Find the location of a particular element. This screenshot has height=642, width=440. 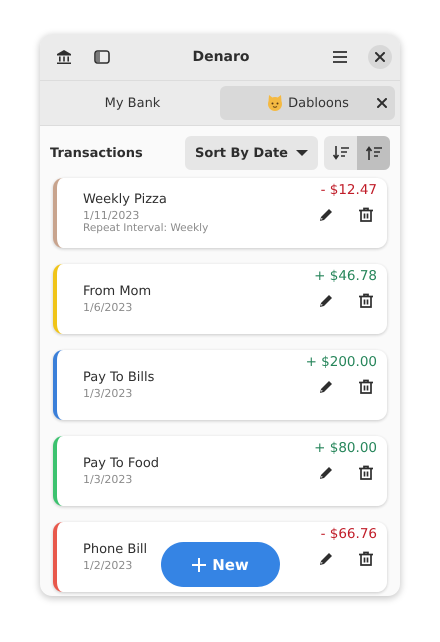

transaction-date: 1/11/2023 is located at coordinates (111, 215).